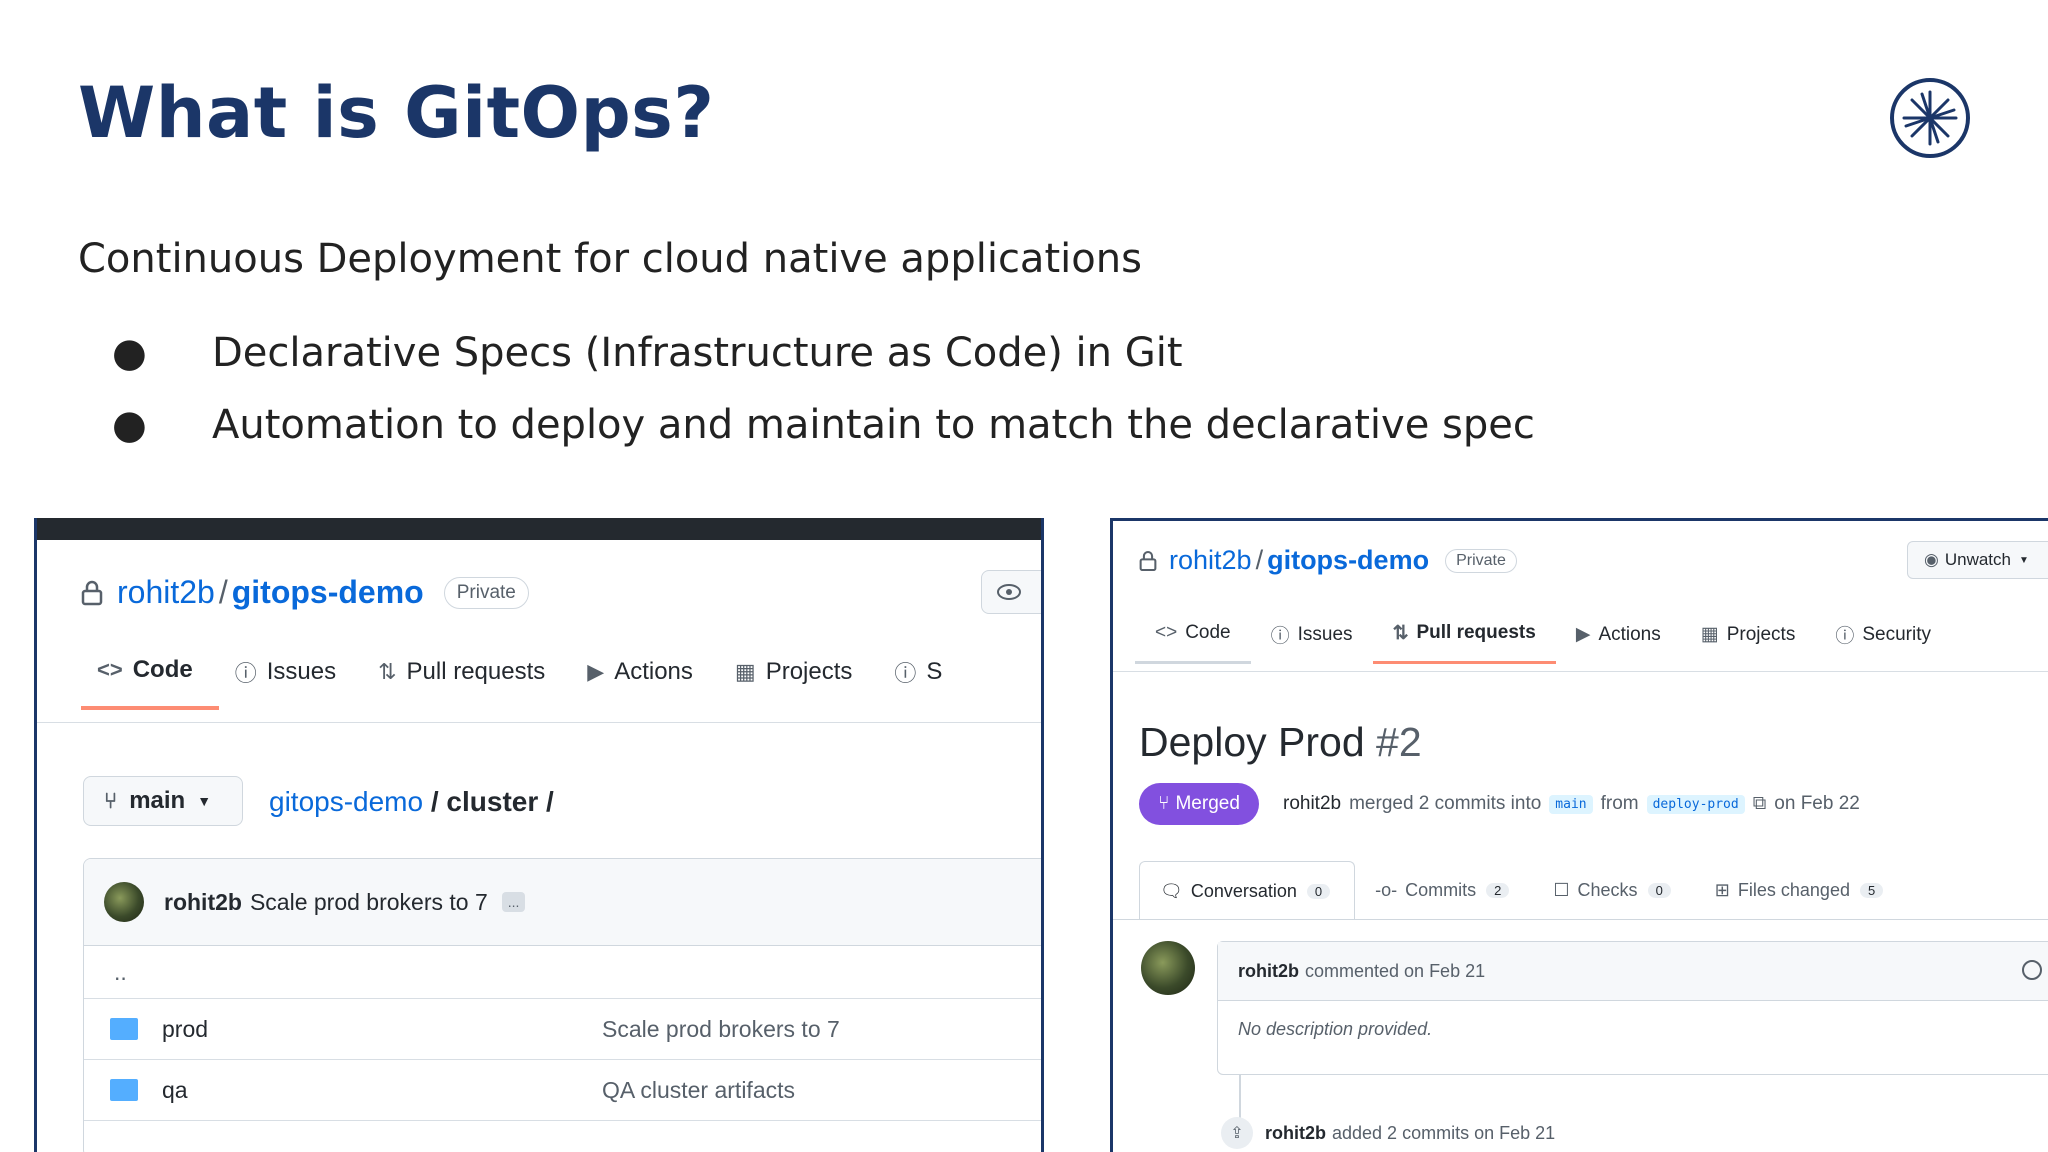  What do you see at coordinates (1871, 890) in the screenshot?
I see `tab-count: 5` at bounding box center [1871, 890].